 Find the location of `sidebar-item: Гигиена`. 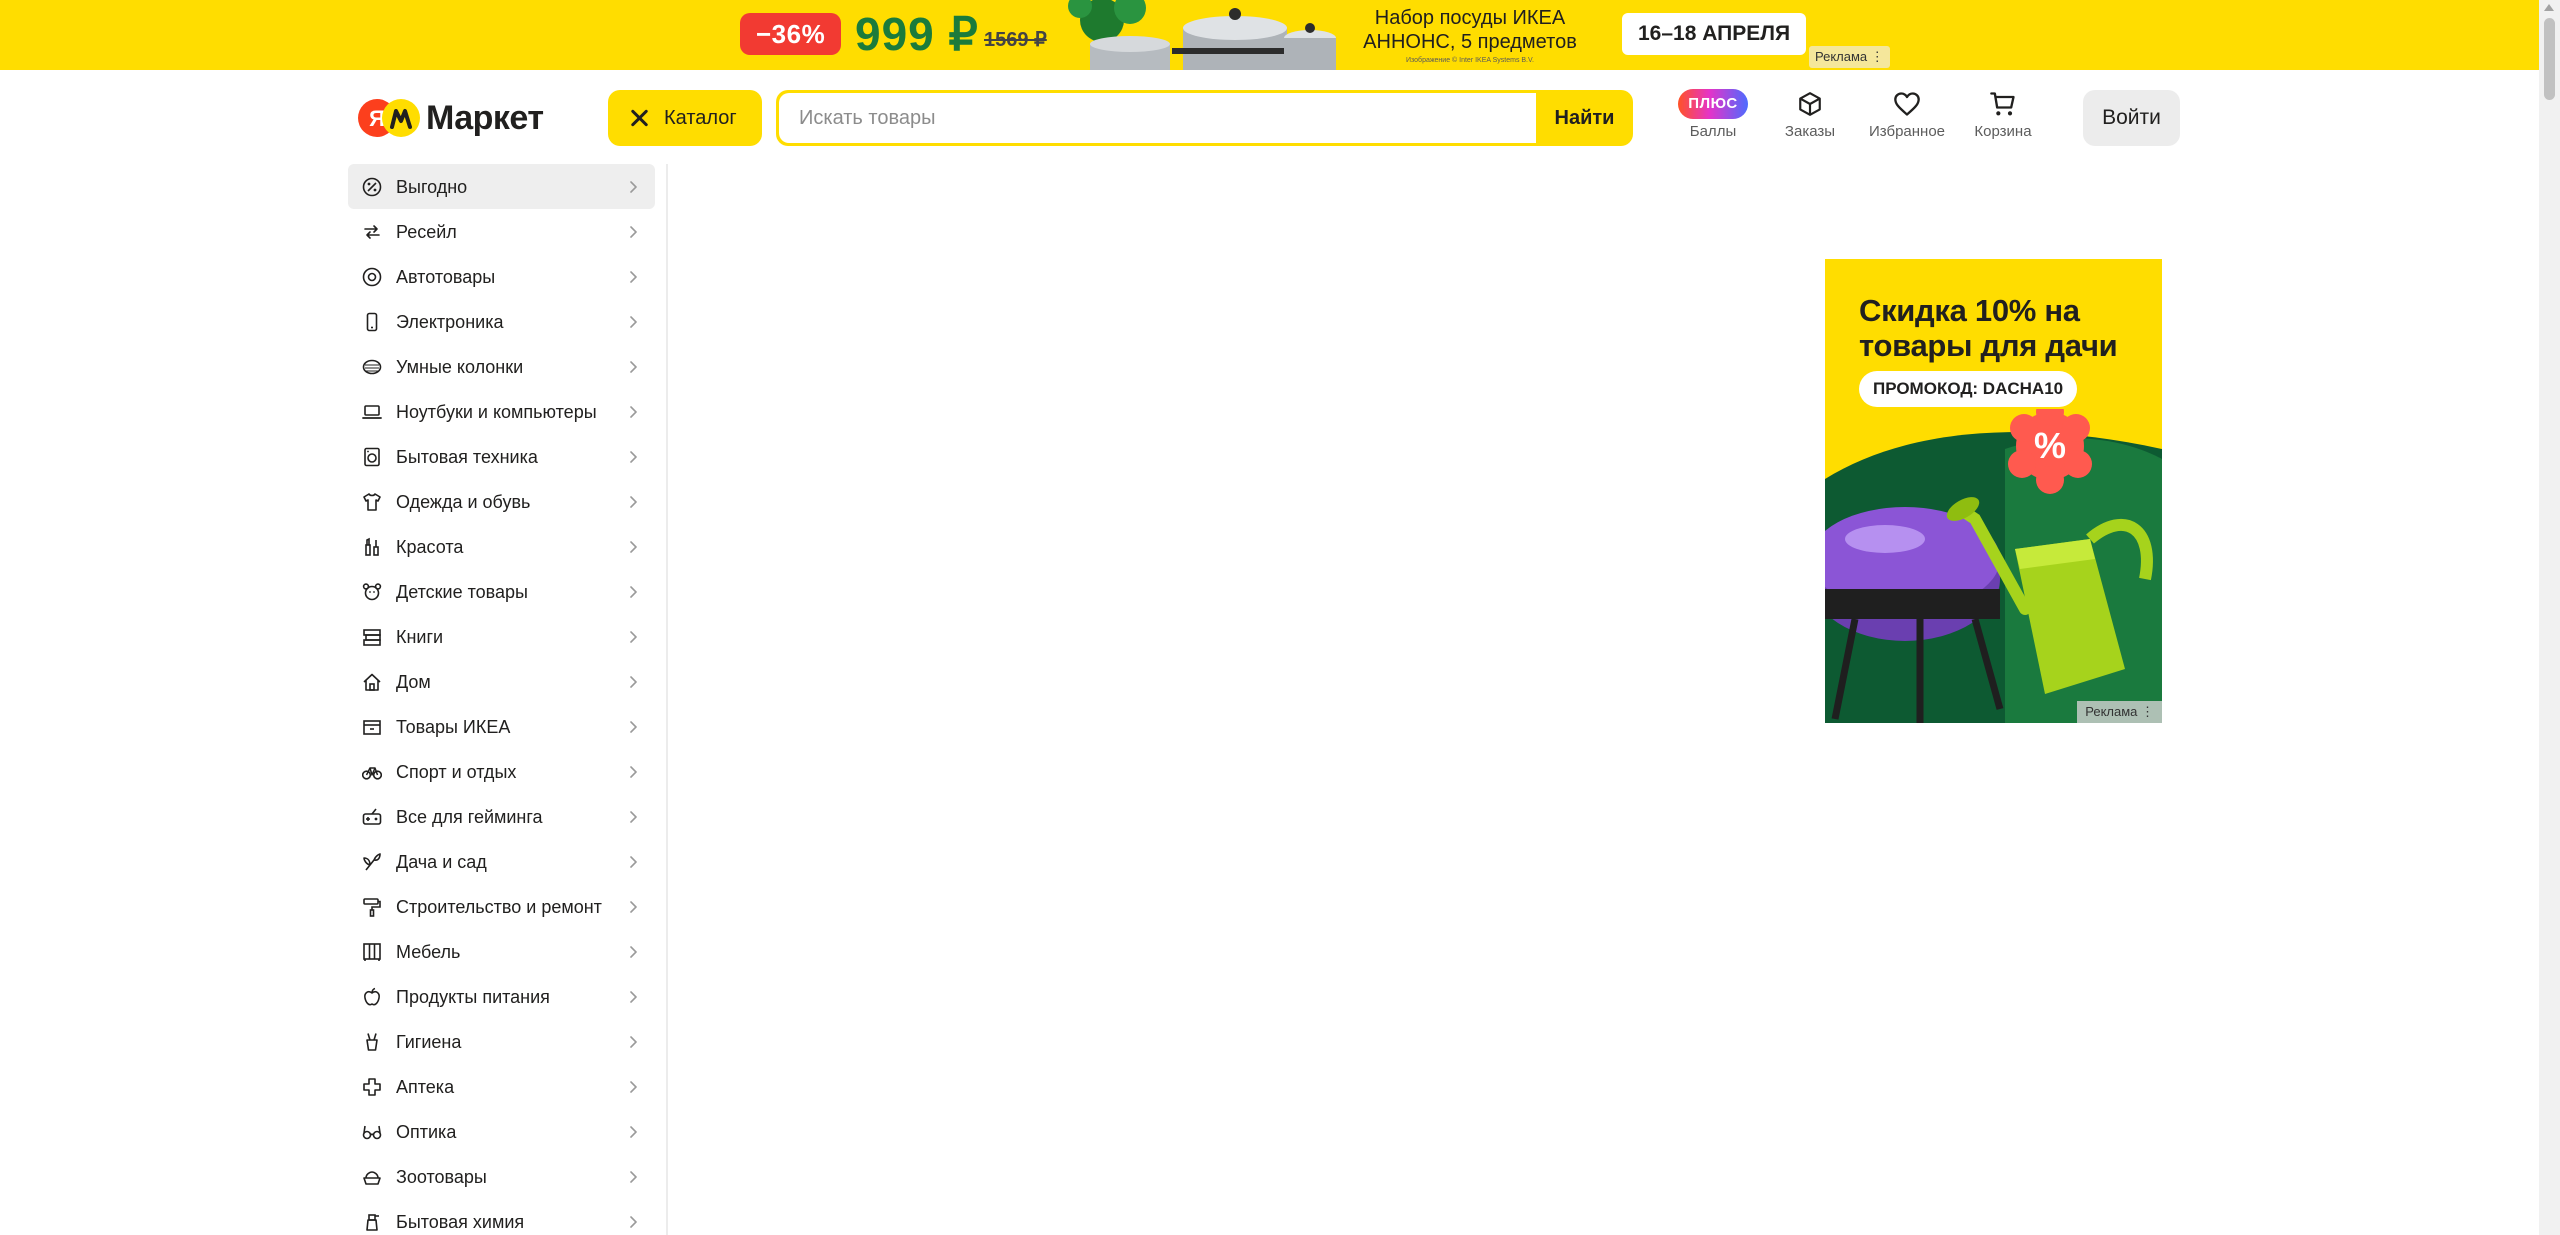

sidebar-item: Гигиена is located at coordinates (501, 1041).